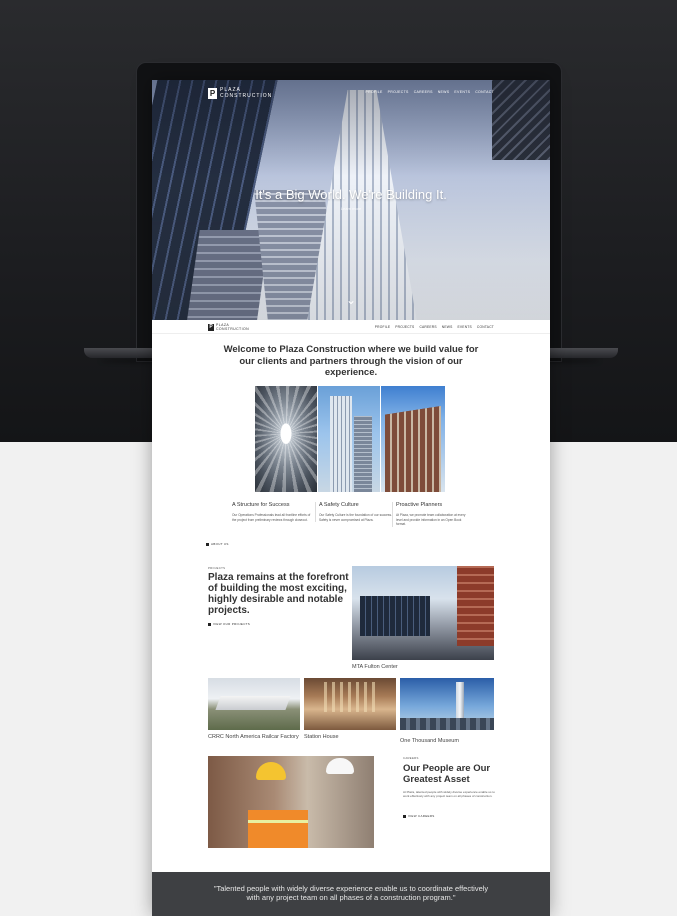  What do you see at coordinates (217, 568) in the screenshot?
I see `projects-label: PROJECTS` at bounding box center [217, 568].